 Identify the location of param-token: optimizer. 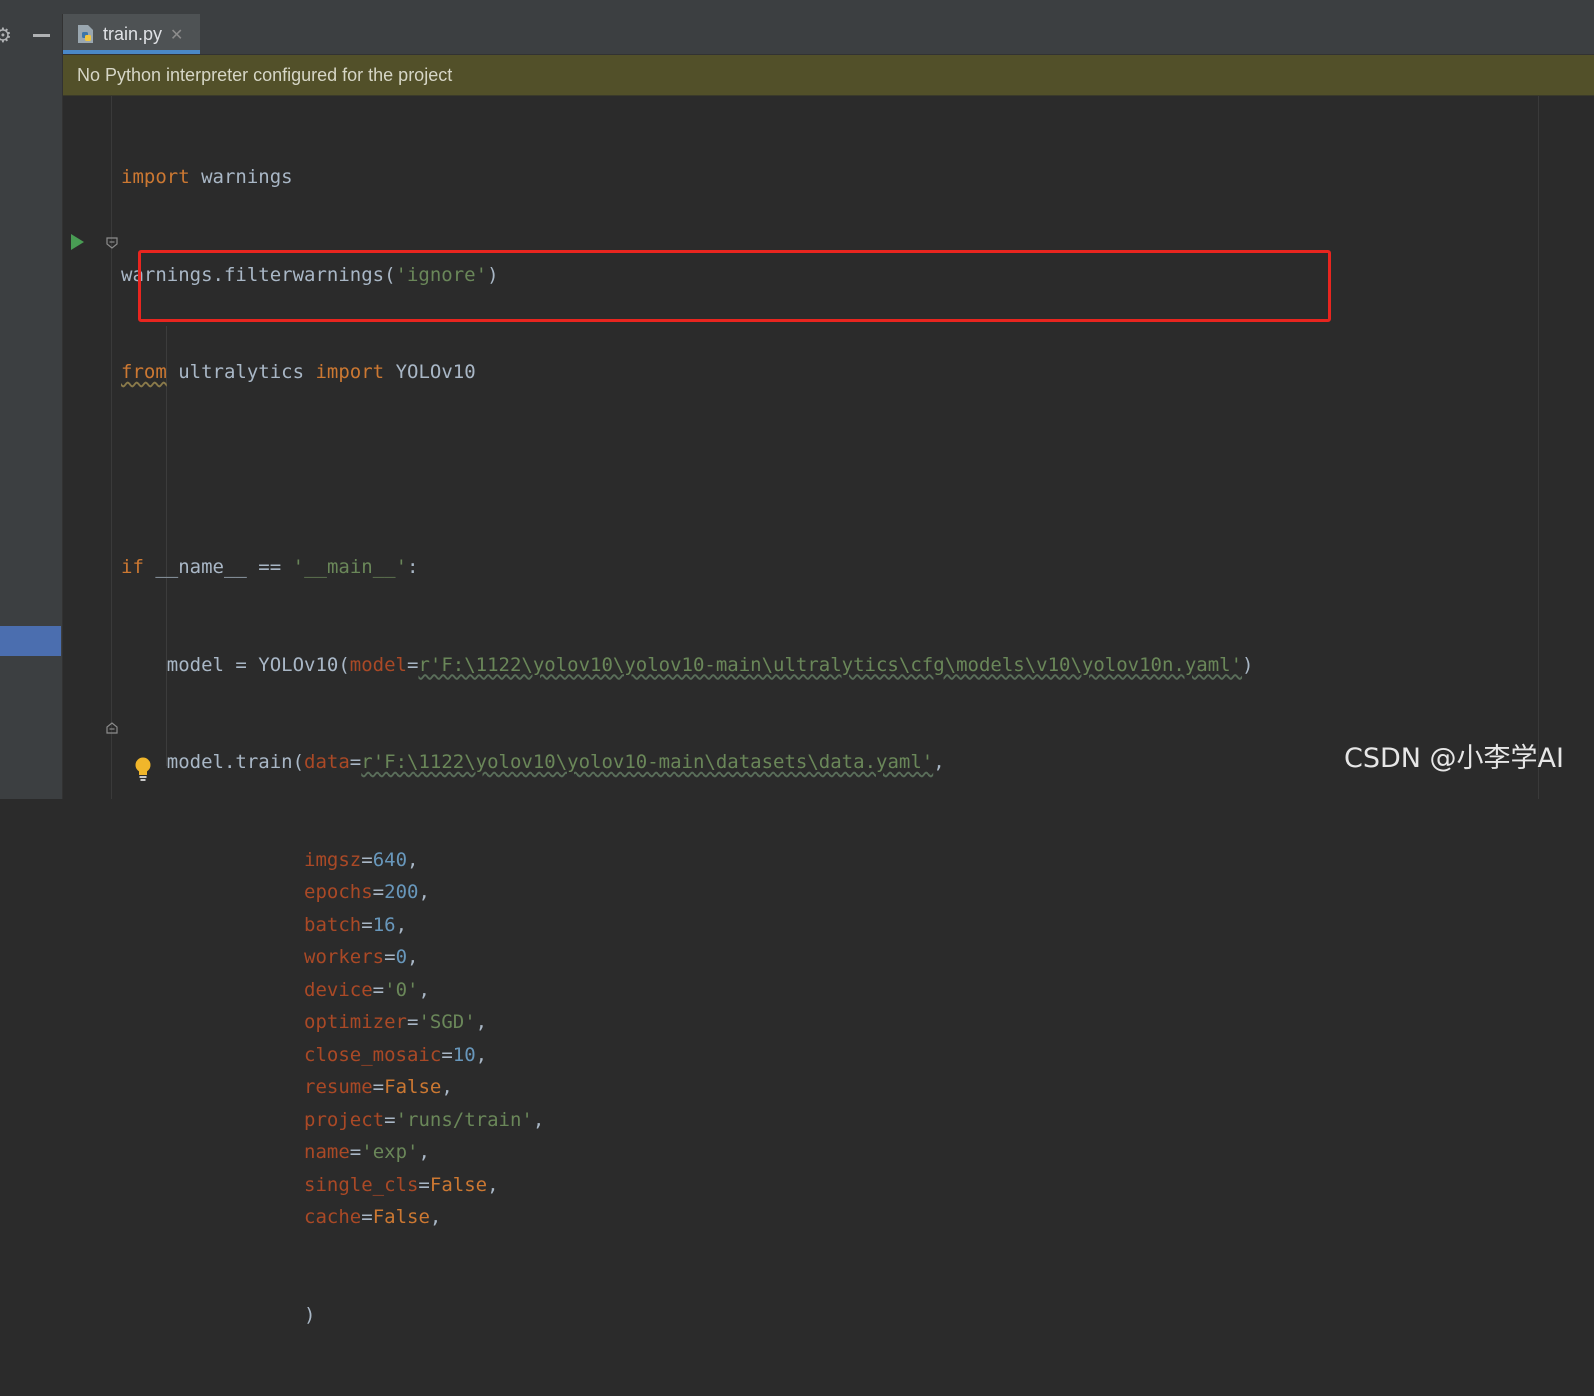
(355, 1022).